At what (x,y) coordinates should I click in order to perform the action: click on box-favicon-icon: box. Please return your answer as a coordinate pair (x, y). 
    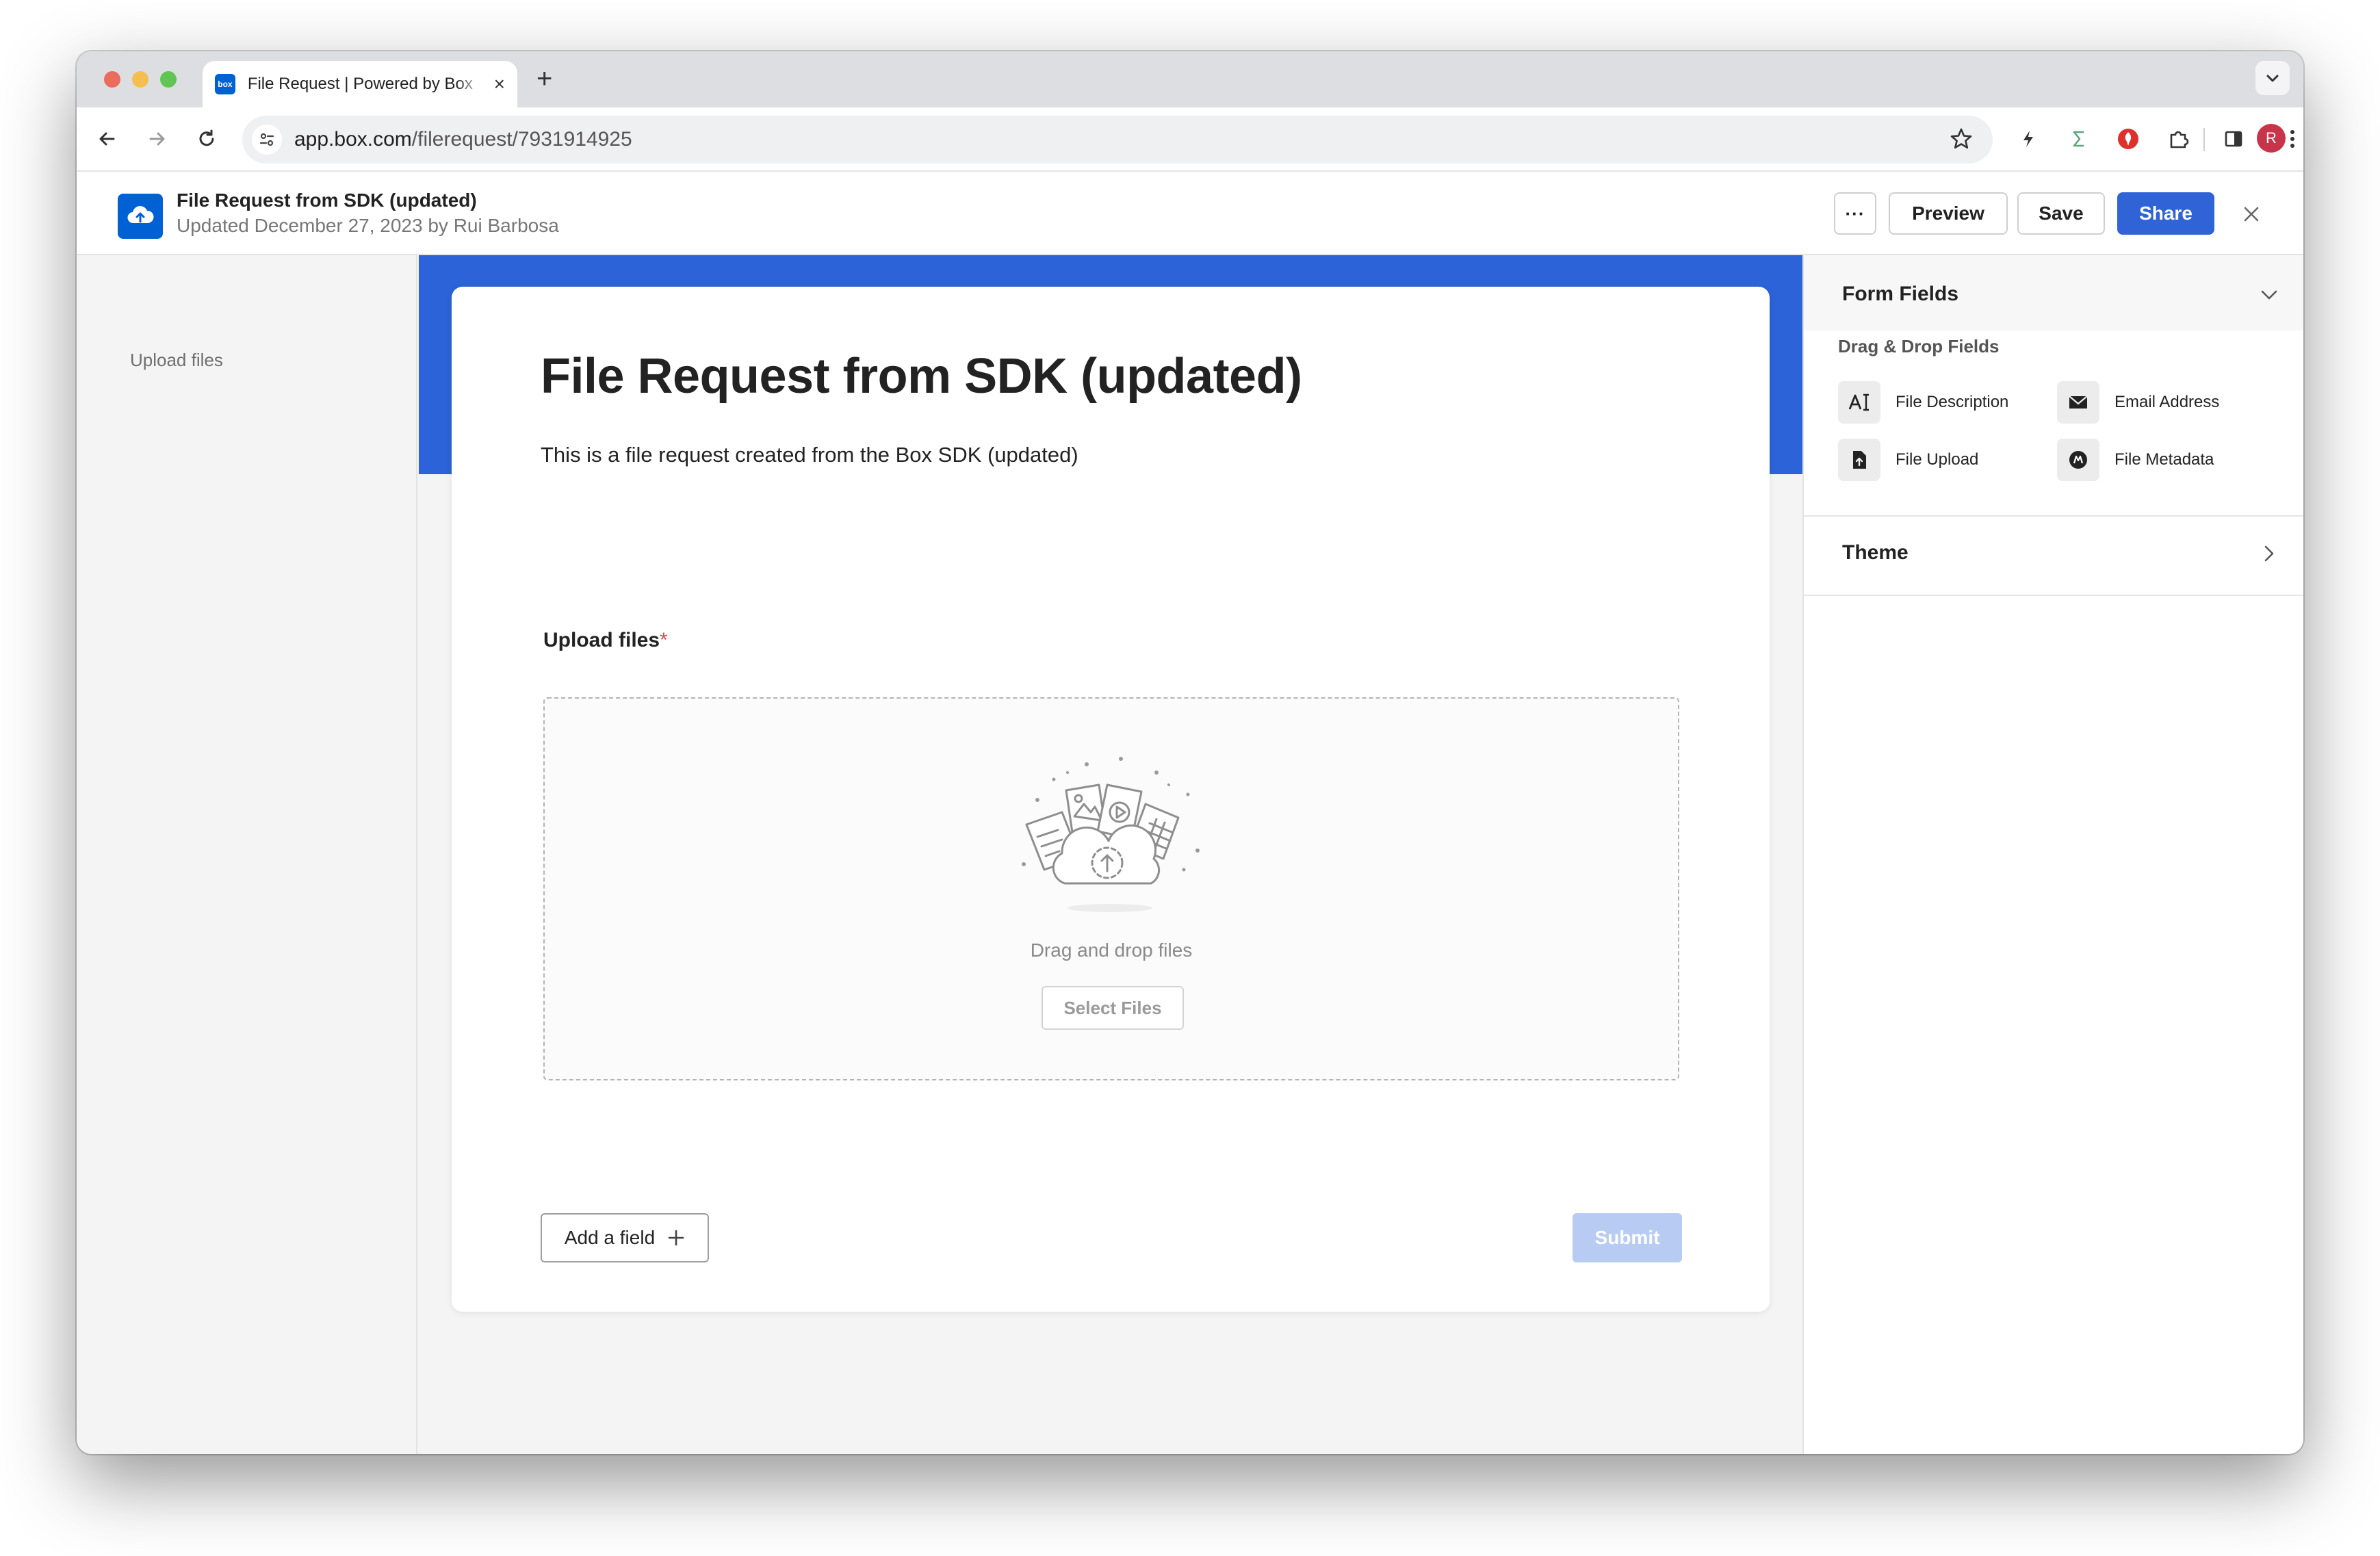
    Looking at the image, I should click on (225, 84).